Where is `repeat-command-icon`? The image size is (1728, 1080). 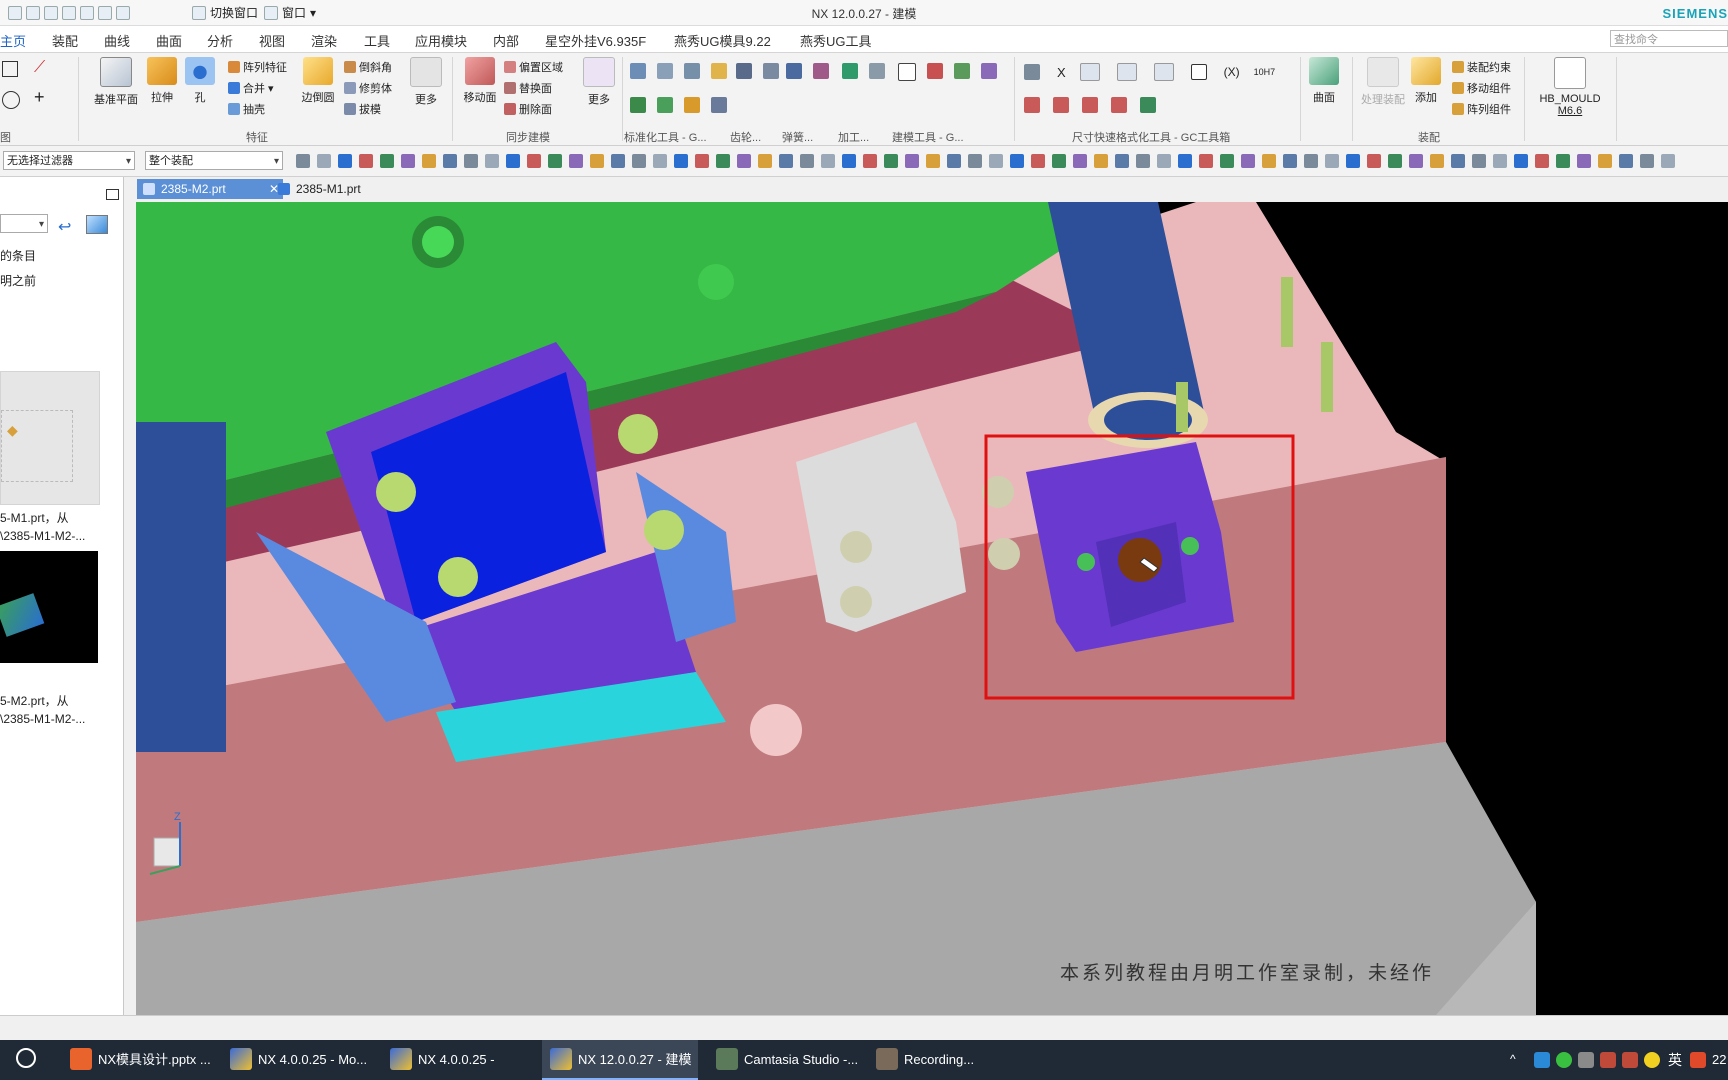
repeat-command-icon is located at coordinates (123, 12).